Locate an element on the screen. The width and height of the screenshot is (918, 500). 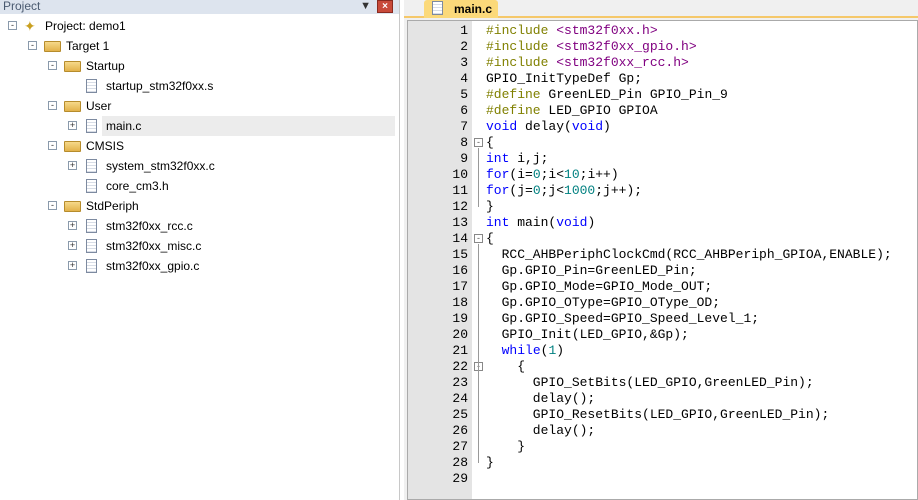
code-token: 10 is located at coordinates (572, 174).